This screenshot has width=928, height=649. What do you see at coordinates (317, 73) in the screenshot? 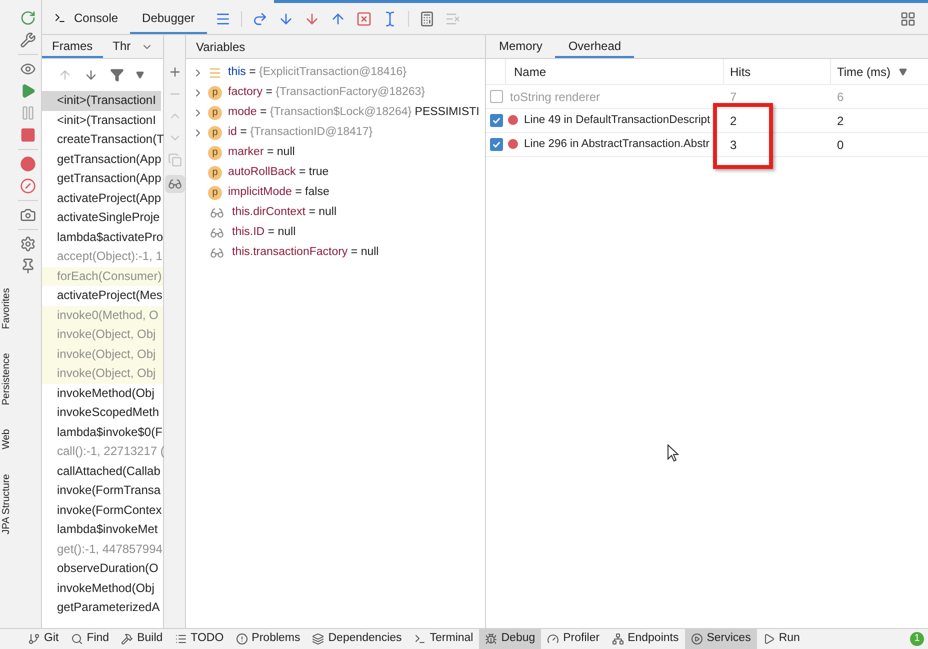
I see `variable-entry: this = {ExplicitTransaction@18416}` at bounding box center [317, 73].